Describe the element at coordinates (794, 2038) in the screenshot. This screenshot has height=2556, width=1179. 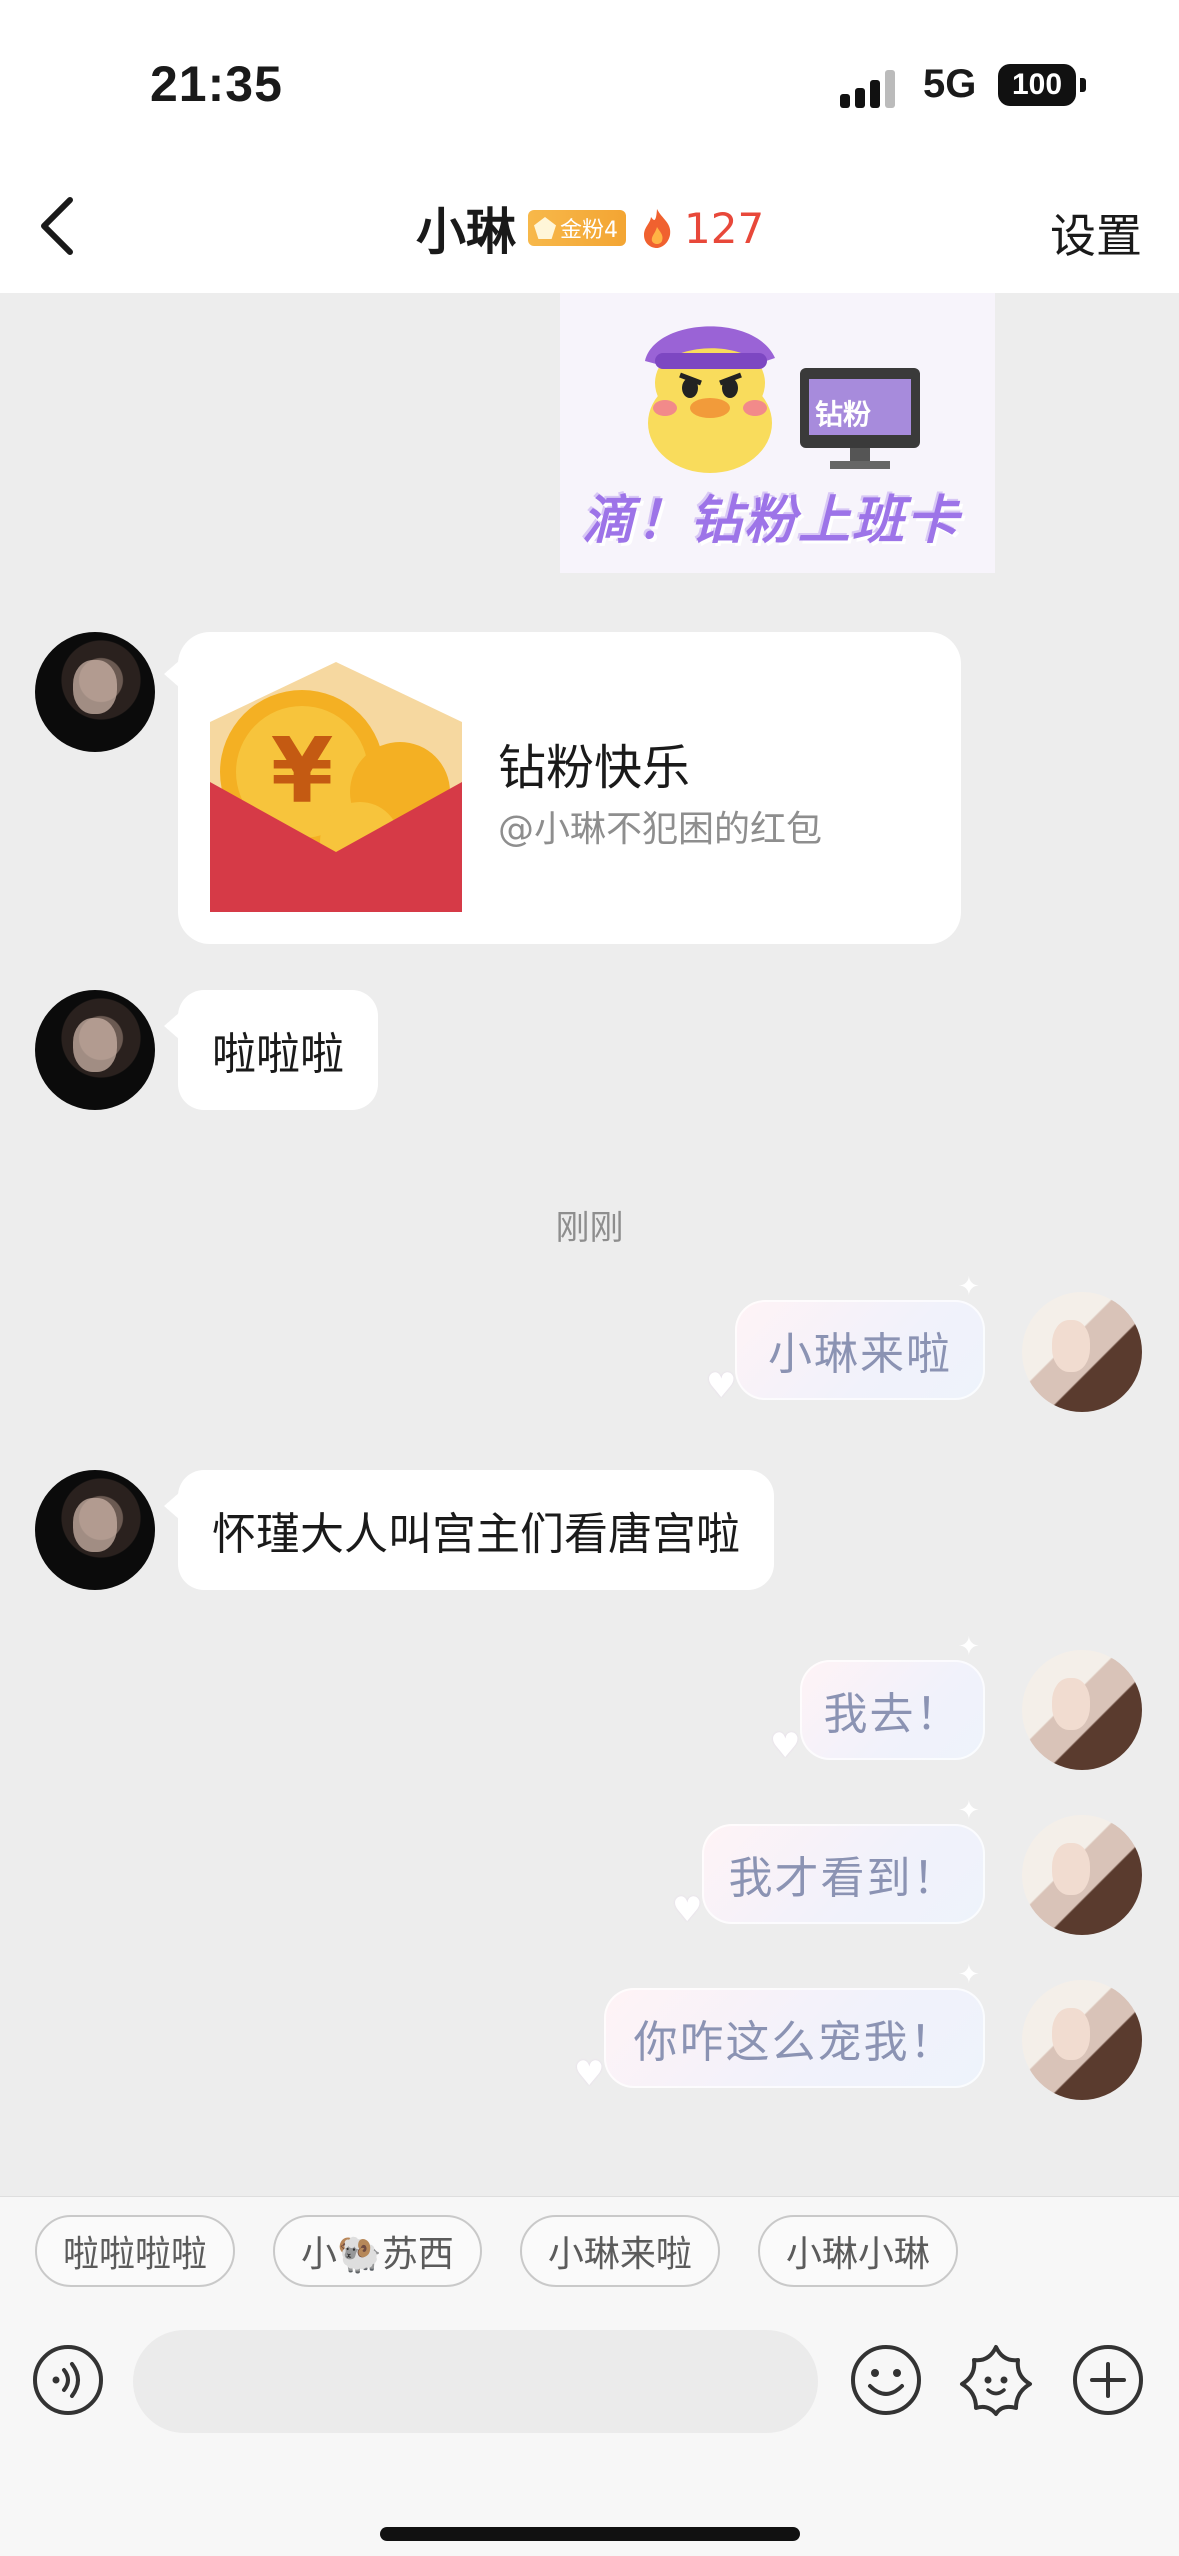
I see `message-bubble: 你咋这么宠我！` at that location.